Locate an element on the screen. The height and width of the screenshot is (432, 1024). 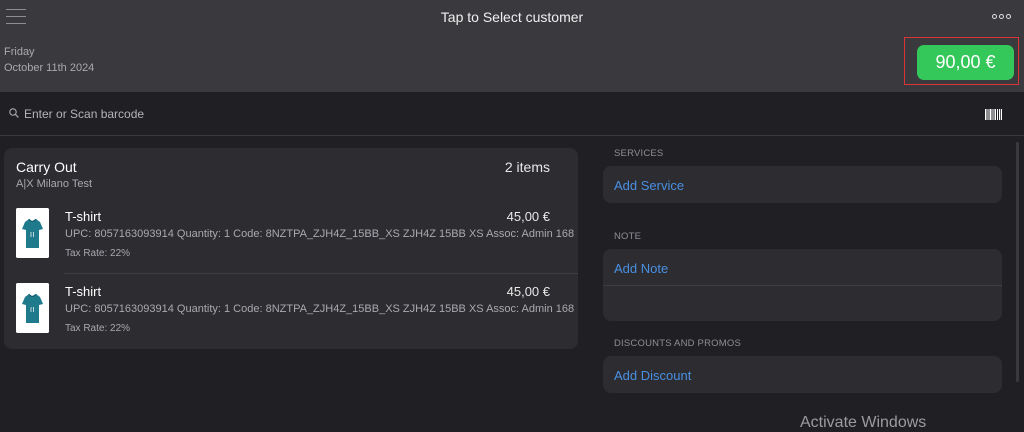
select-customer-button: Tap to Select customer is located at coordinates (512, 17).